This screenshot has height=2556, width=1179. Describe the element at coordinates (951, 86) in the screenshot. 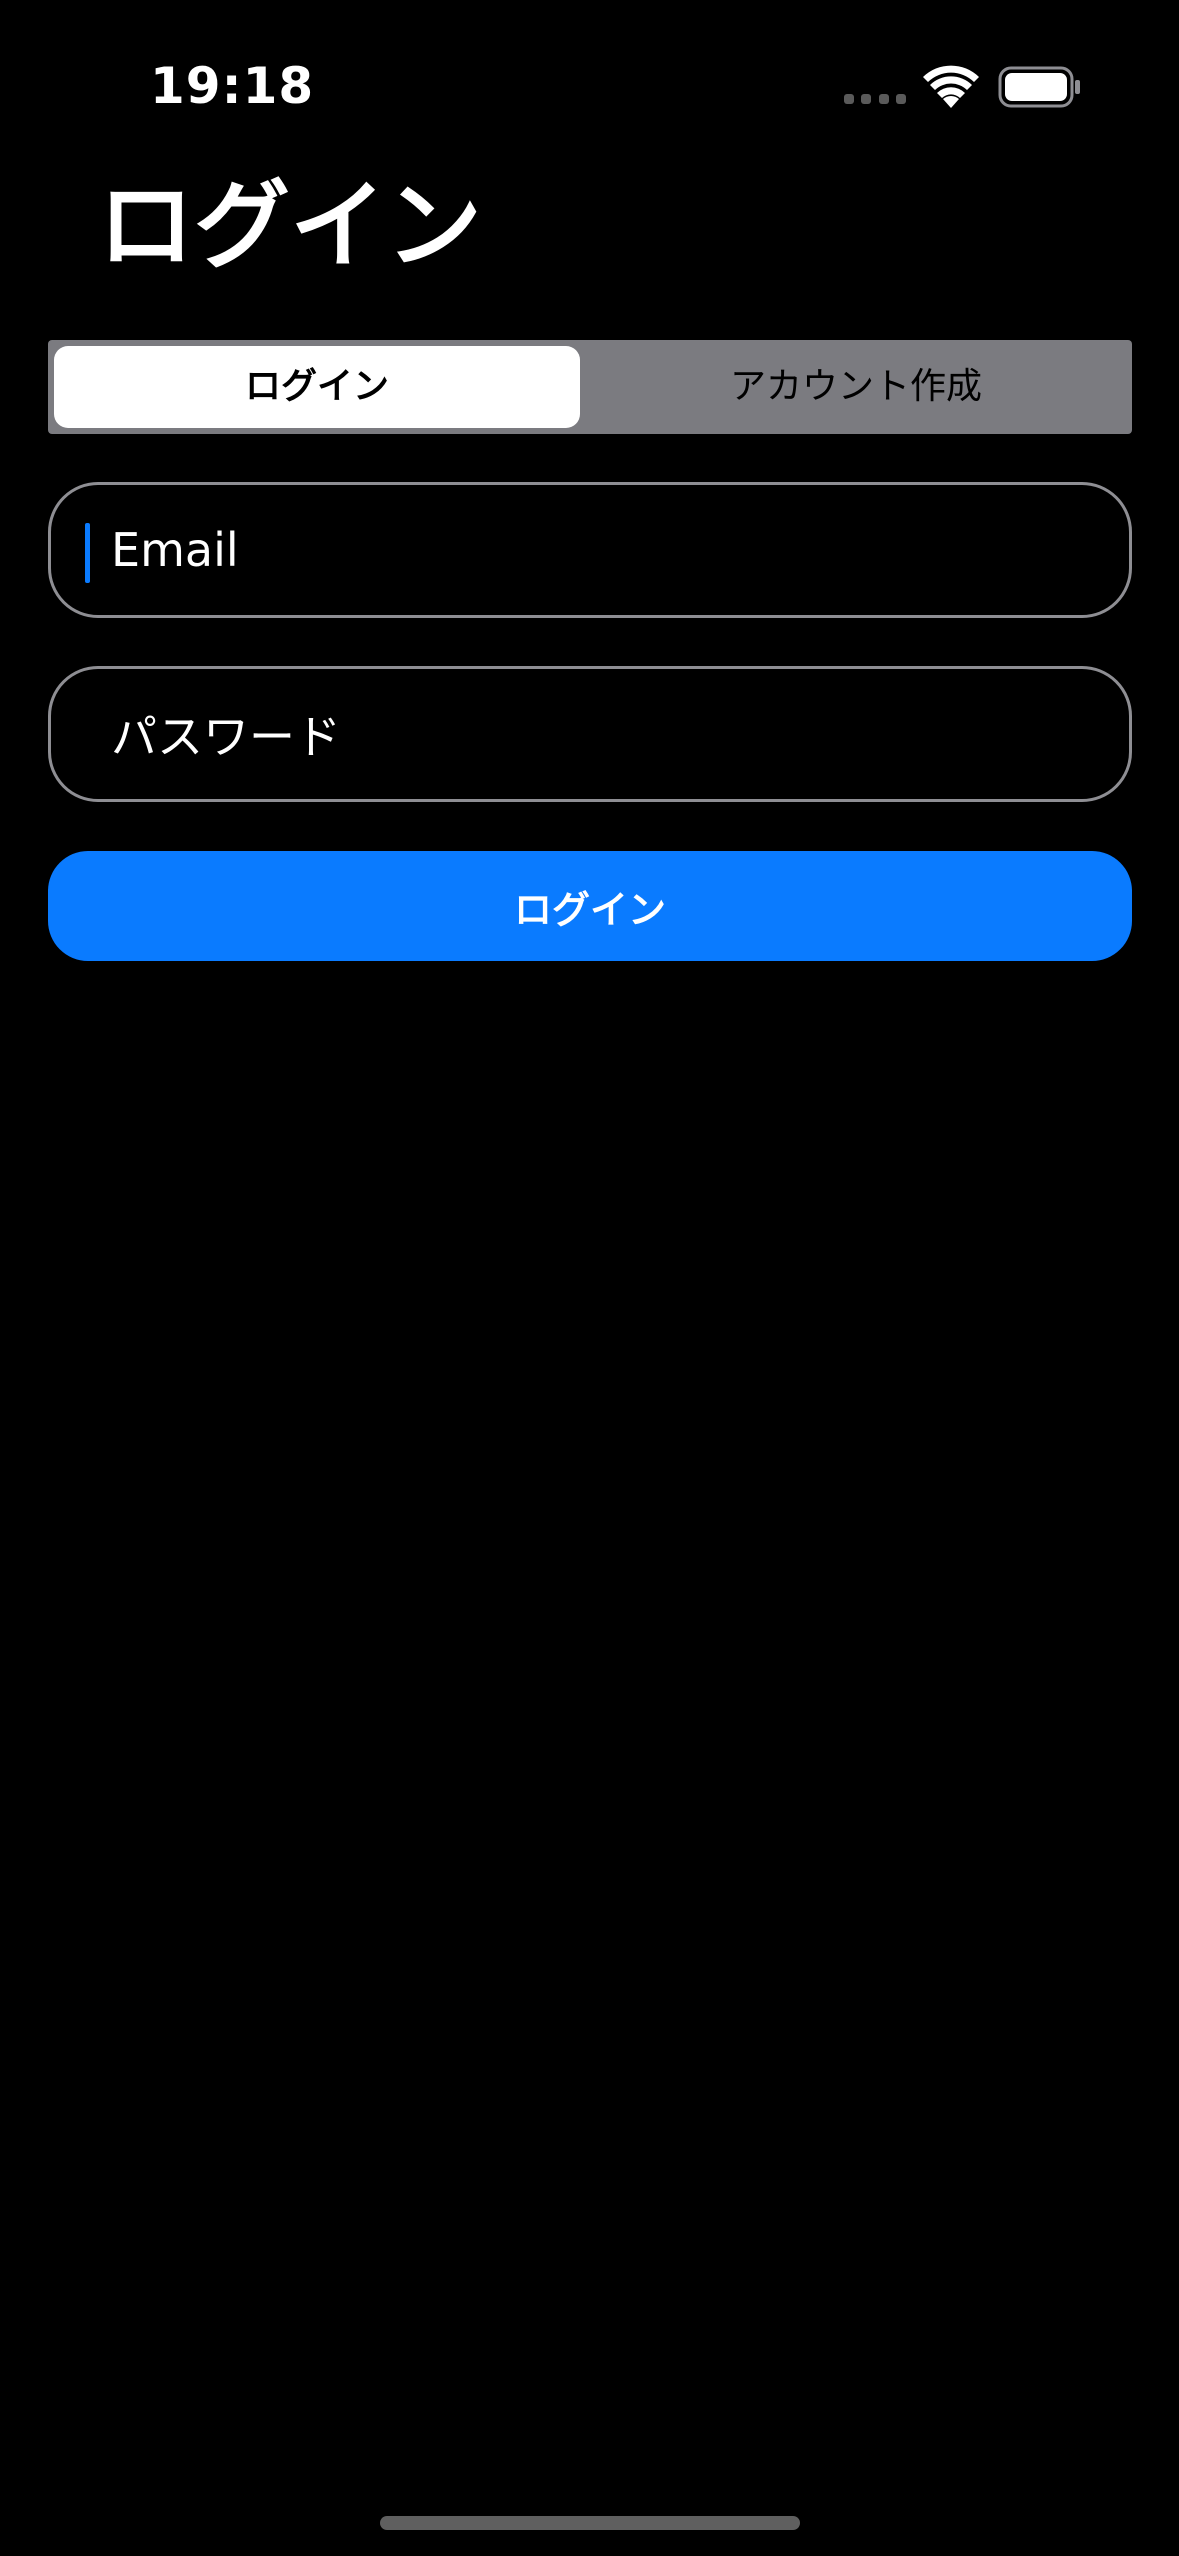

I see `wifi-icon` at that location.